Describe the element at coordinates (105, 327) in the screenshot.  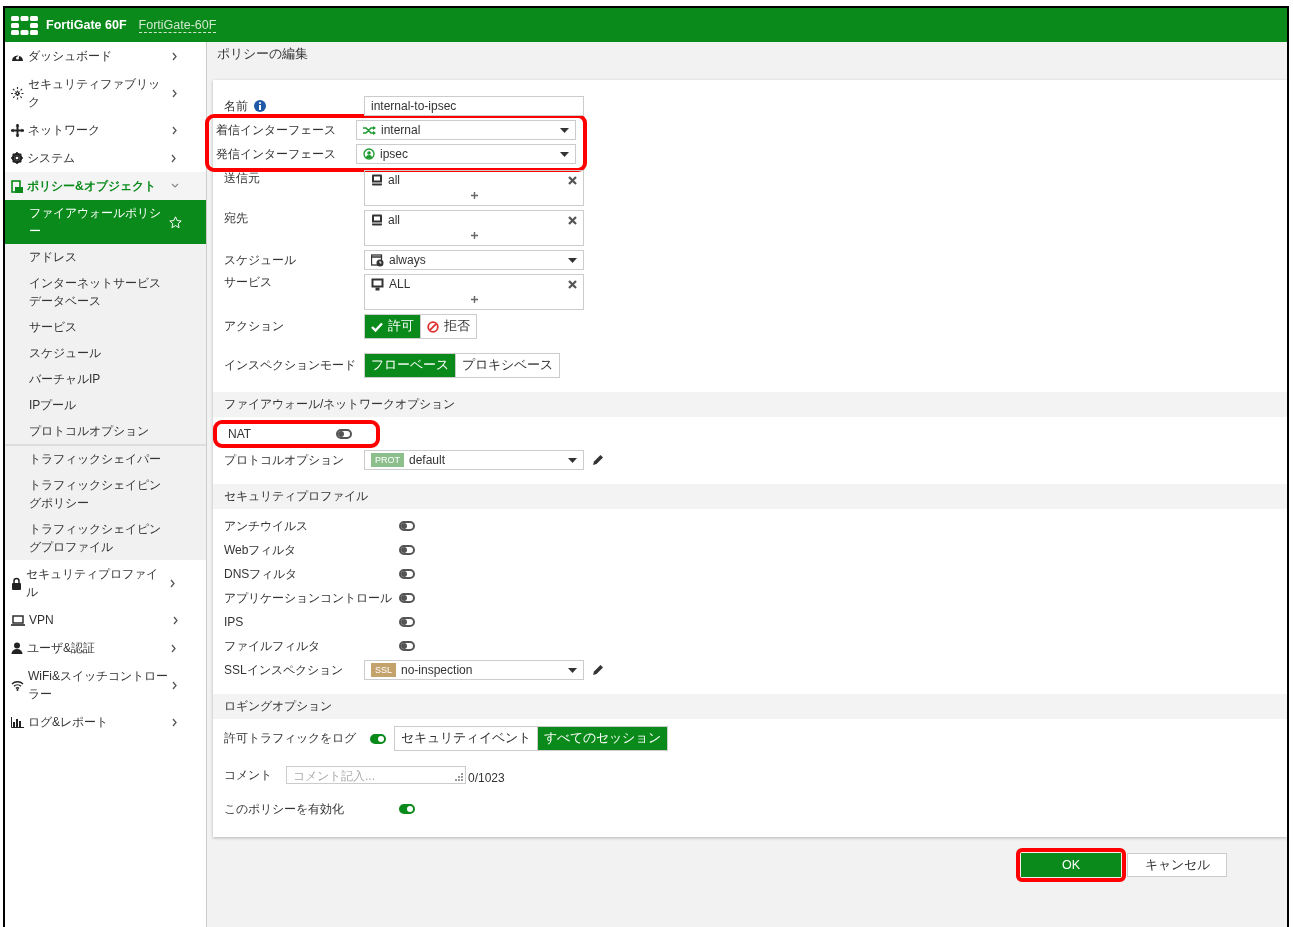
I see `sidebar-item: サービス` at that location.